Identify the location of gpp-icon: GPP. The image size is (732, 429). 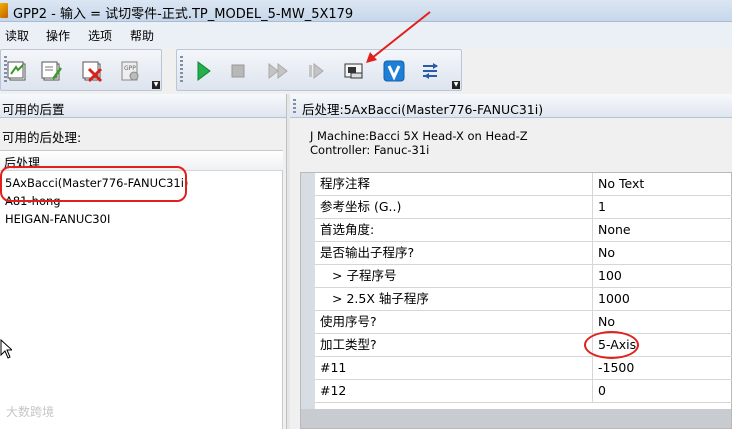
(130, 71).